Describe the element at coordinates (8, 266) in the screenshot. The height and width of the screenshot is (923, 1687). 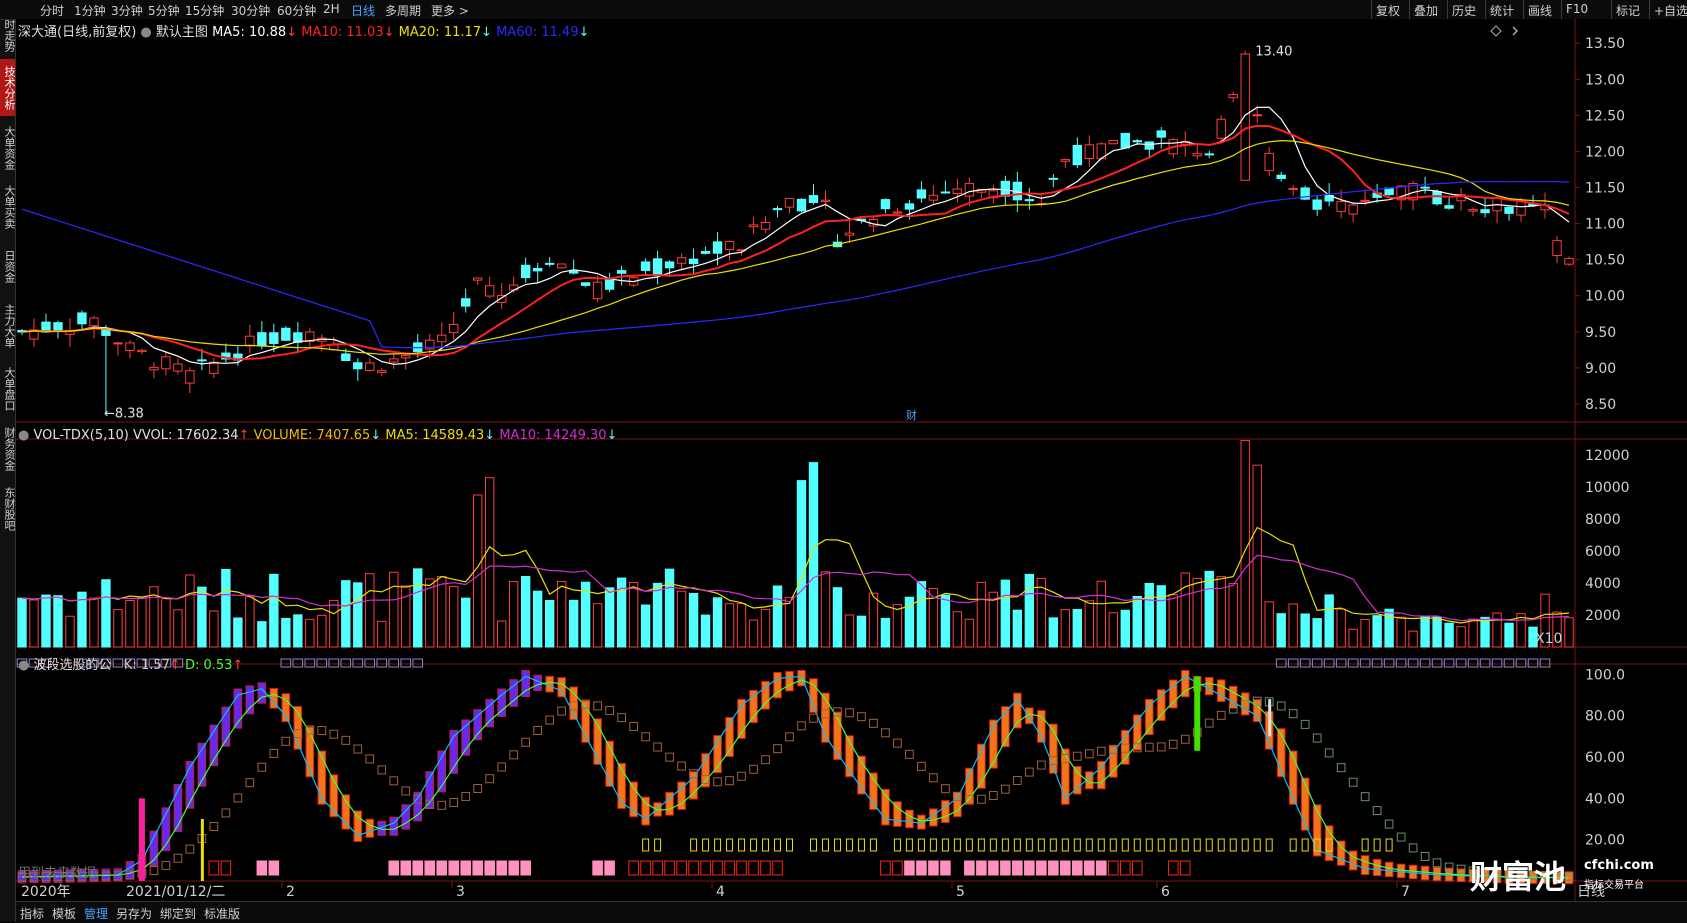
I see `sidebar-item-4: 日资金` at that location.